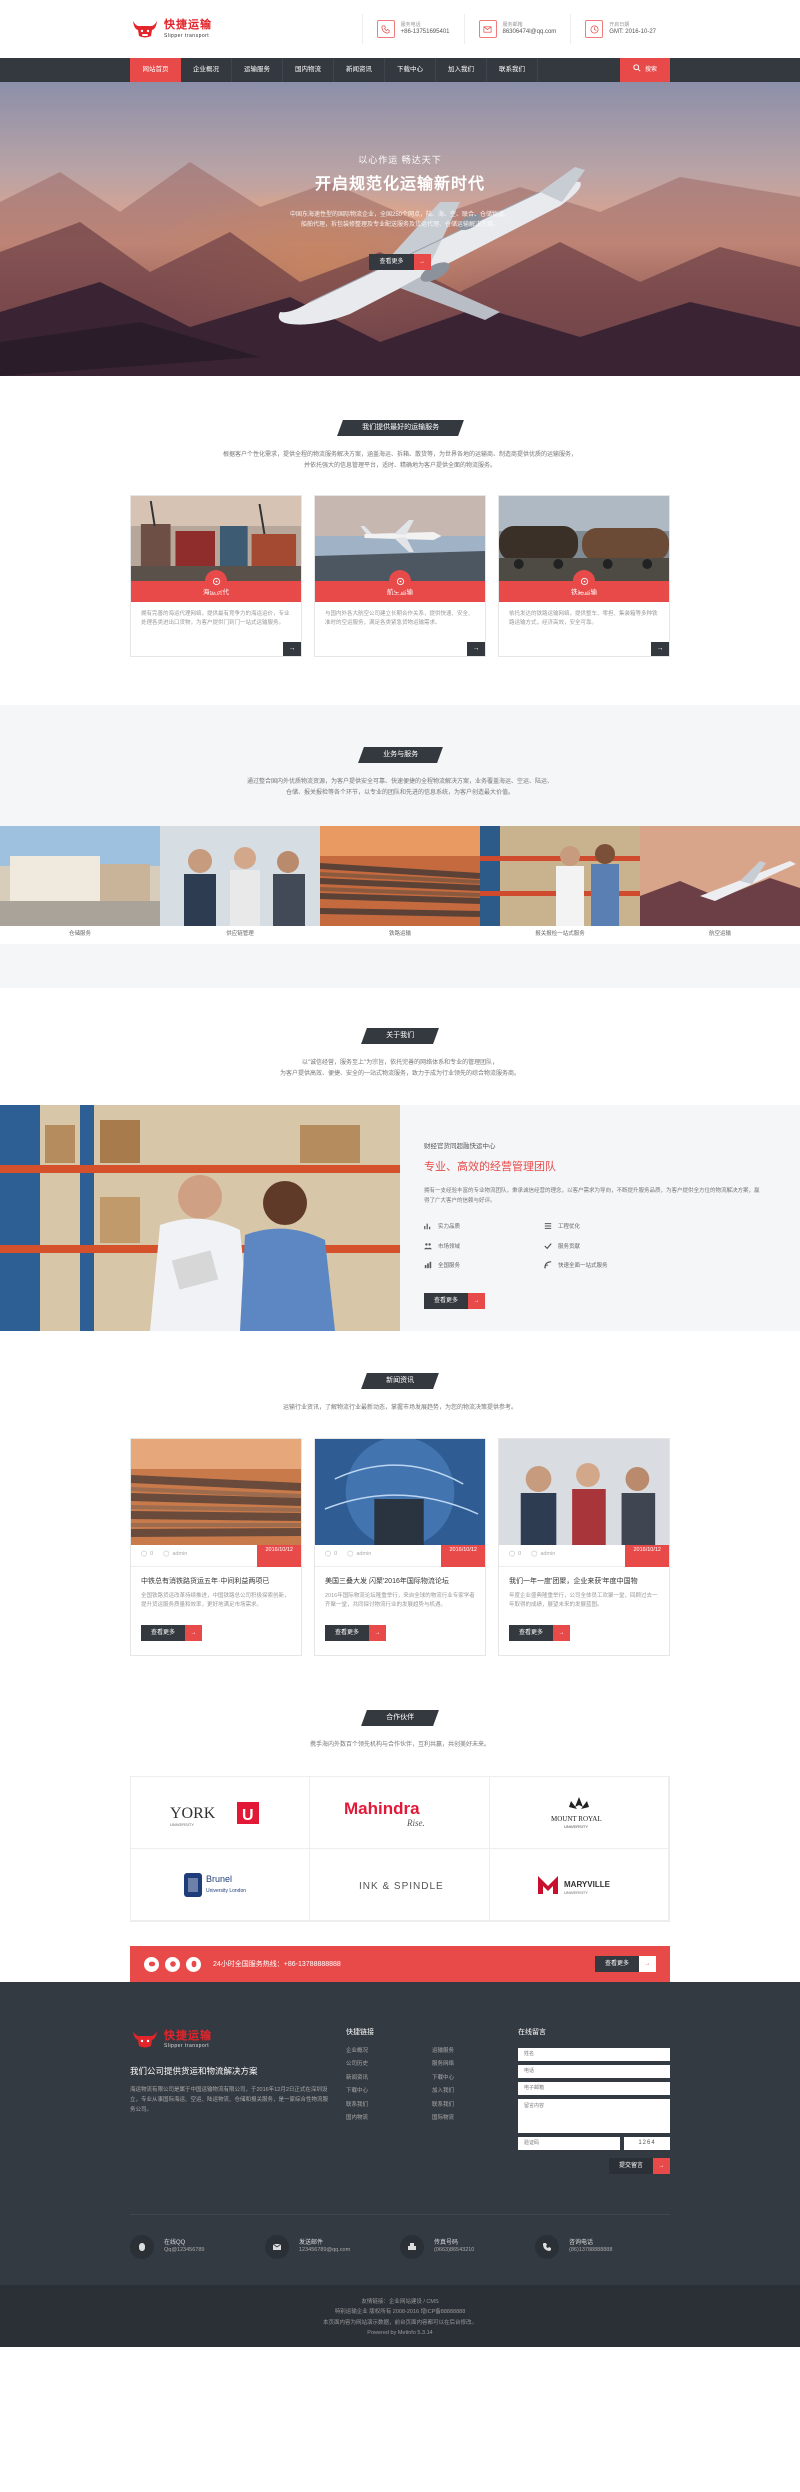  I want to click on partner-logo-maryville: MARYVILLE UNIVERSITY, so click(579, 1885).